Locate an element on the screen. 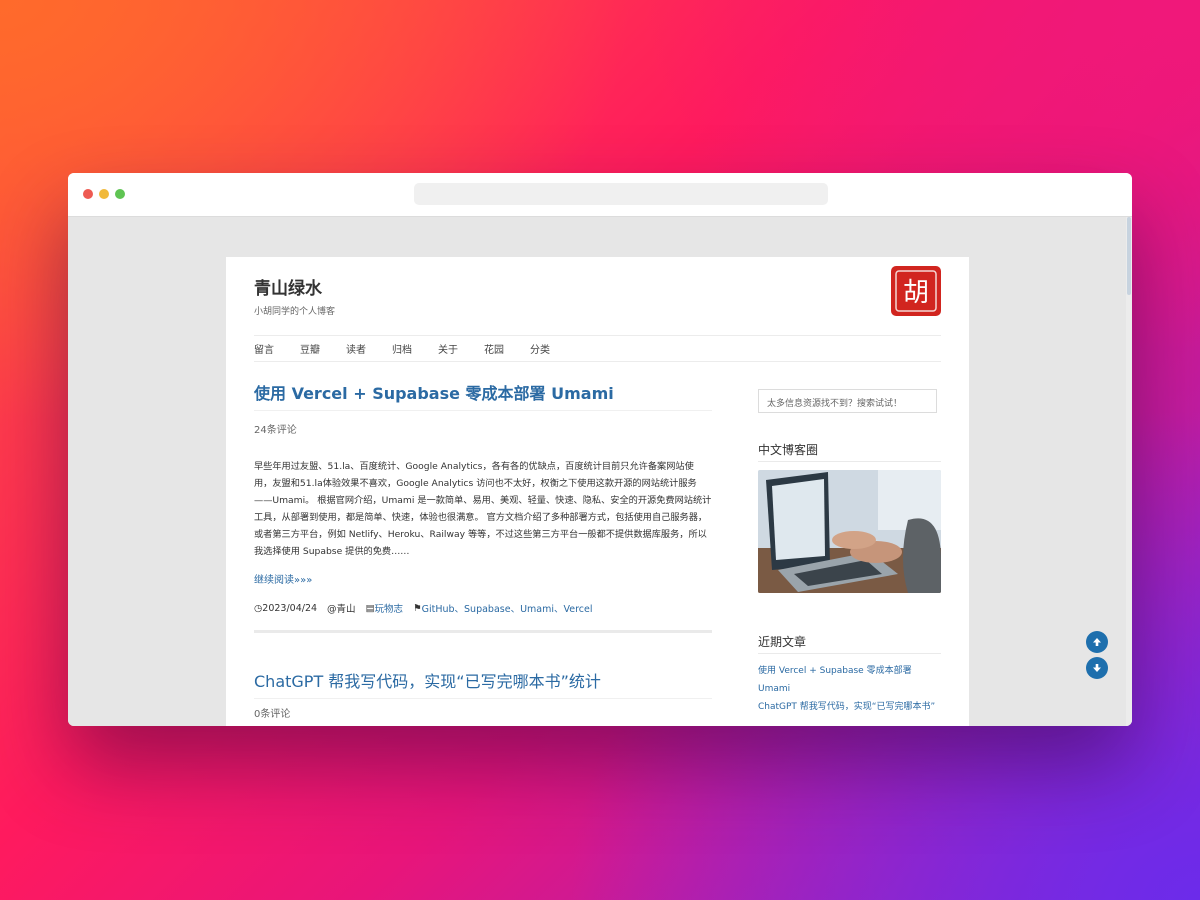  scrollbar-thumb is located at coordinates (1129, 256).